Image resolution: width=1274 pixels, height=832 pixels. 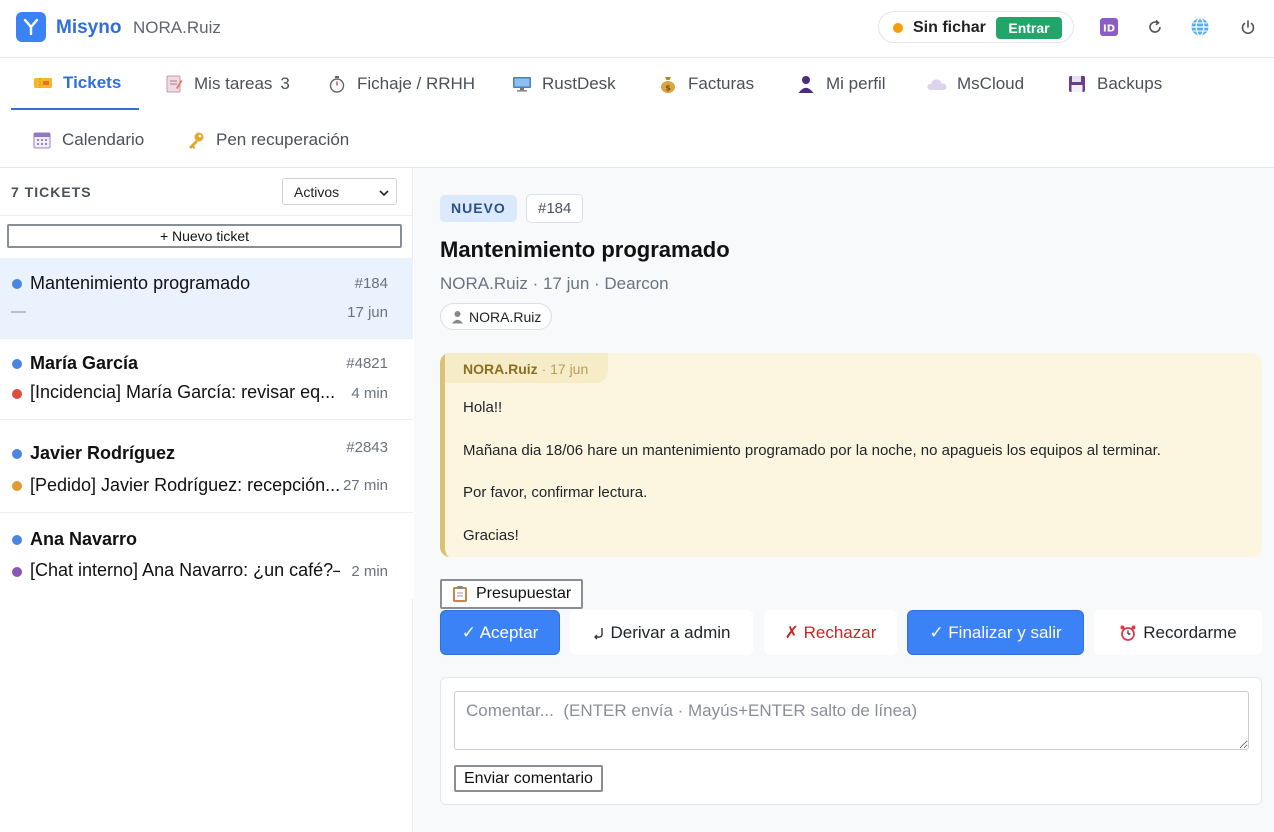 I want to click on ticket-time: 2 min, so click(x=369, y=571).